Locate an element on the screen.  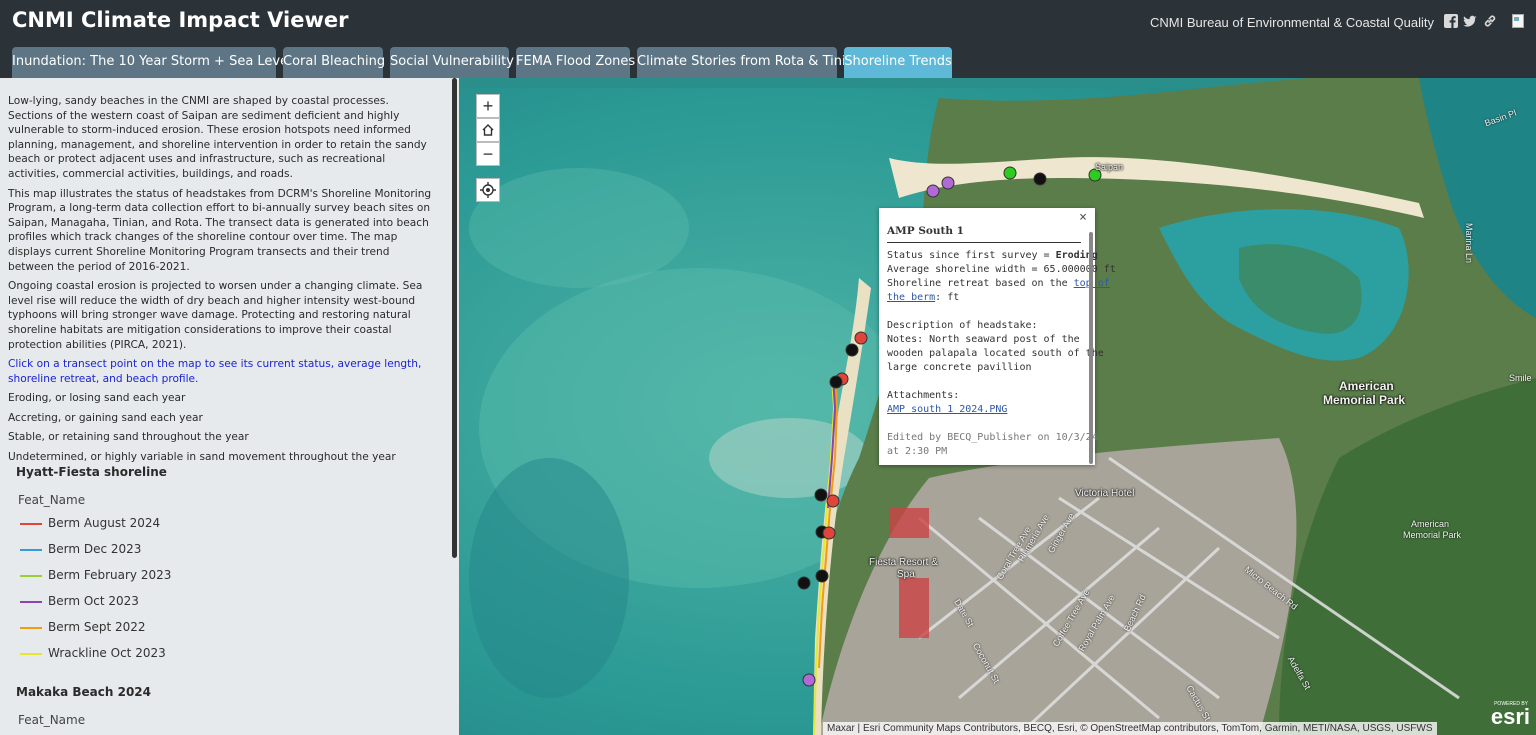
popup-status-line: Status since first survey = Eroding is located at coordinates (992, 256).